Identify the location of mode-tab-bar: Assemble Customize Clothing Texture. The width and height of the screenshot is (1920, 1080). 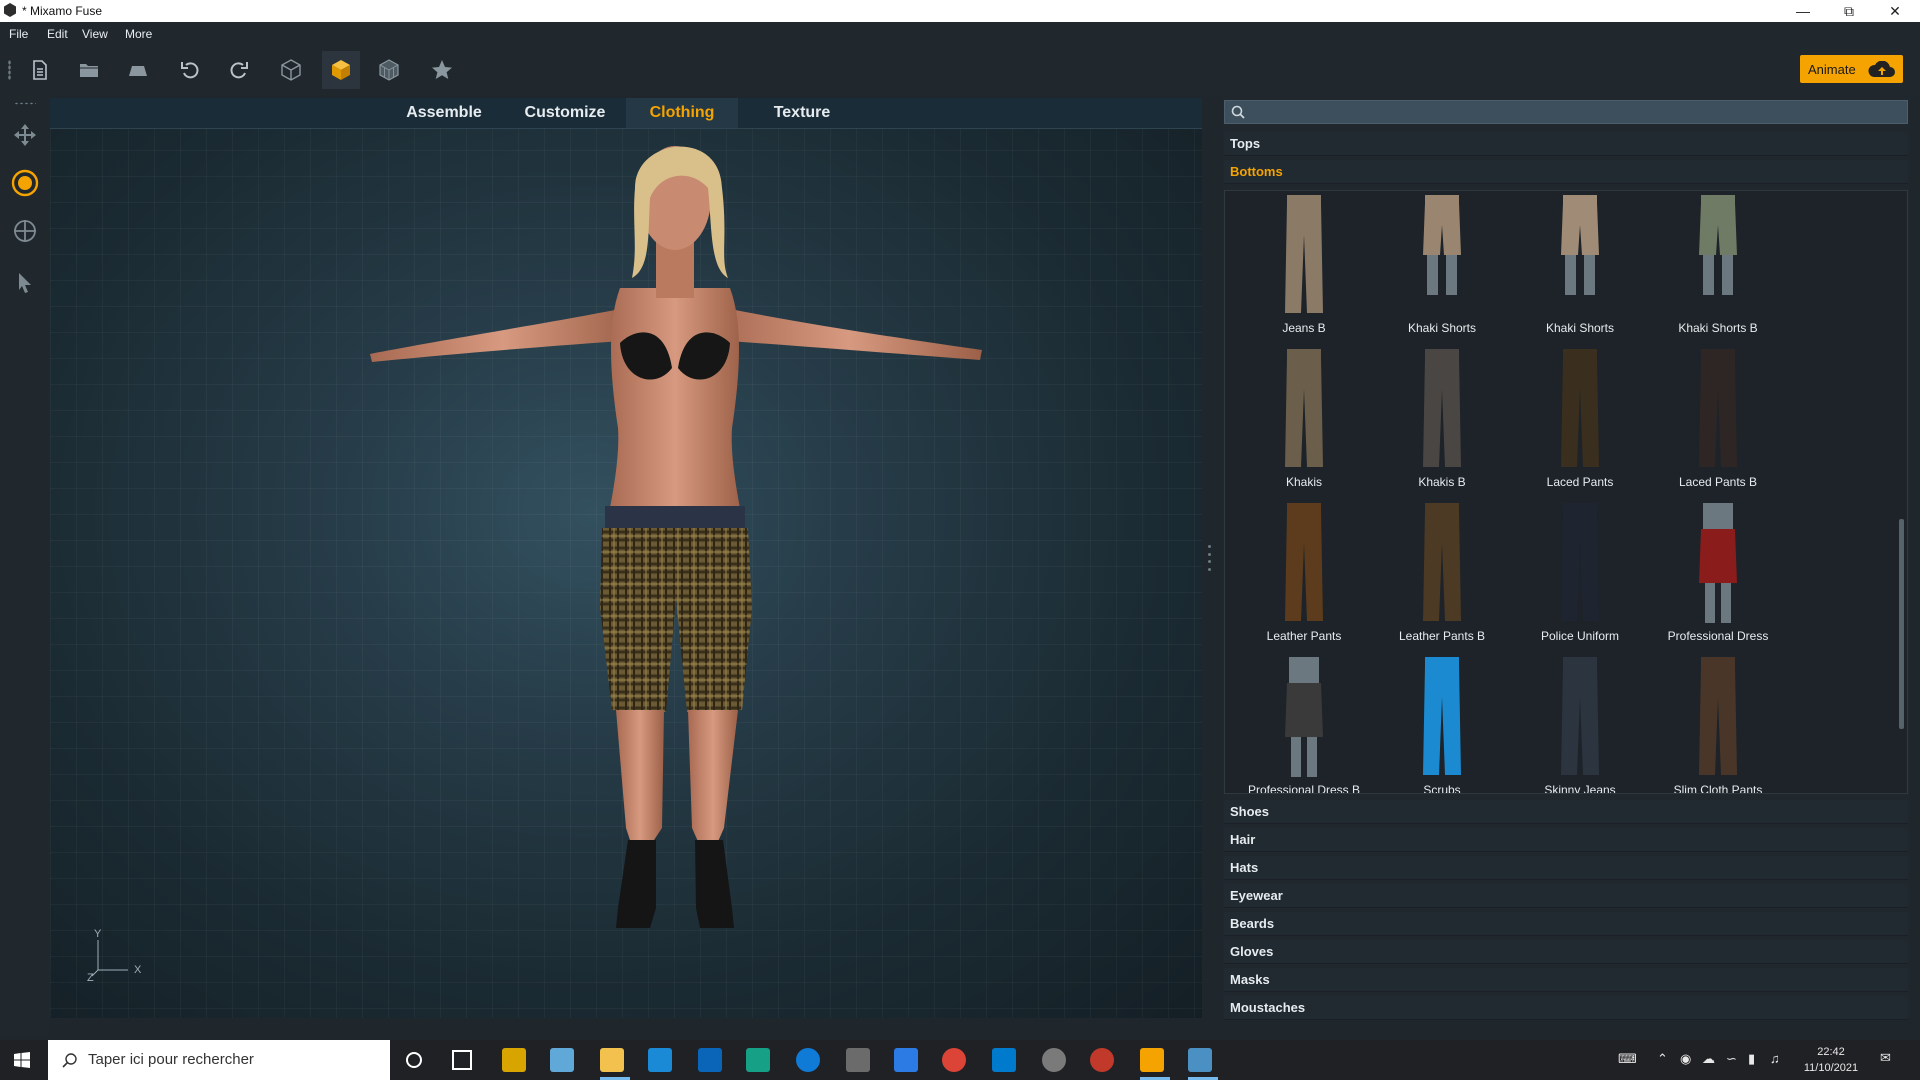
(626, 113).